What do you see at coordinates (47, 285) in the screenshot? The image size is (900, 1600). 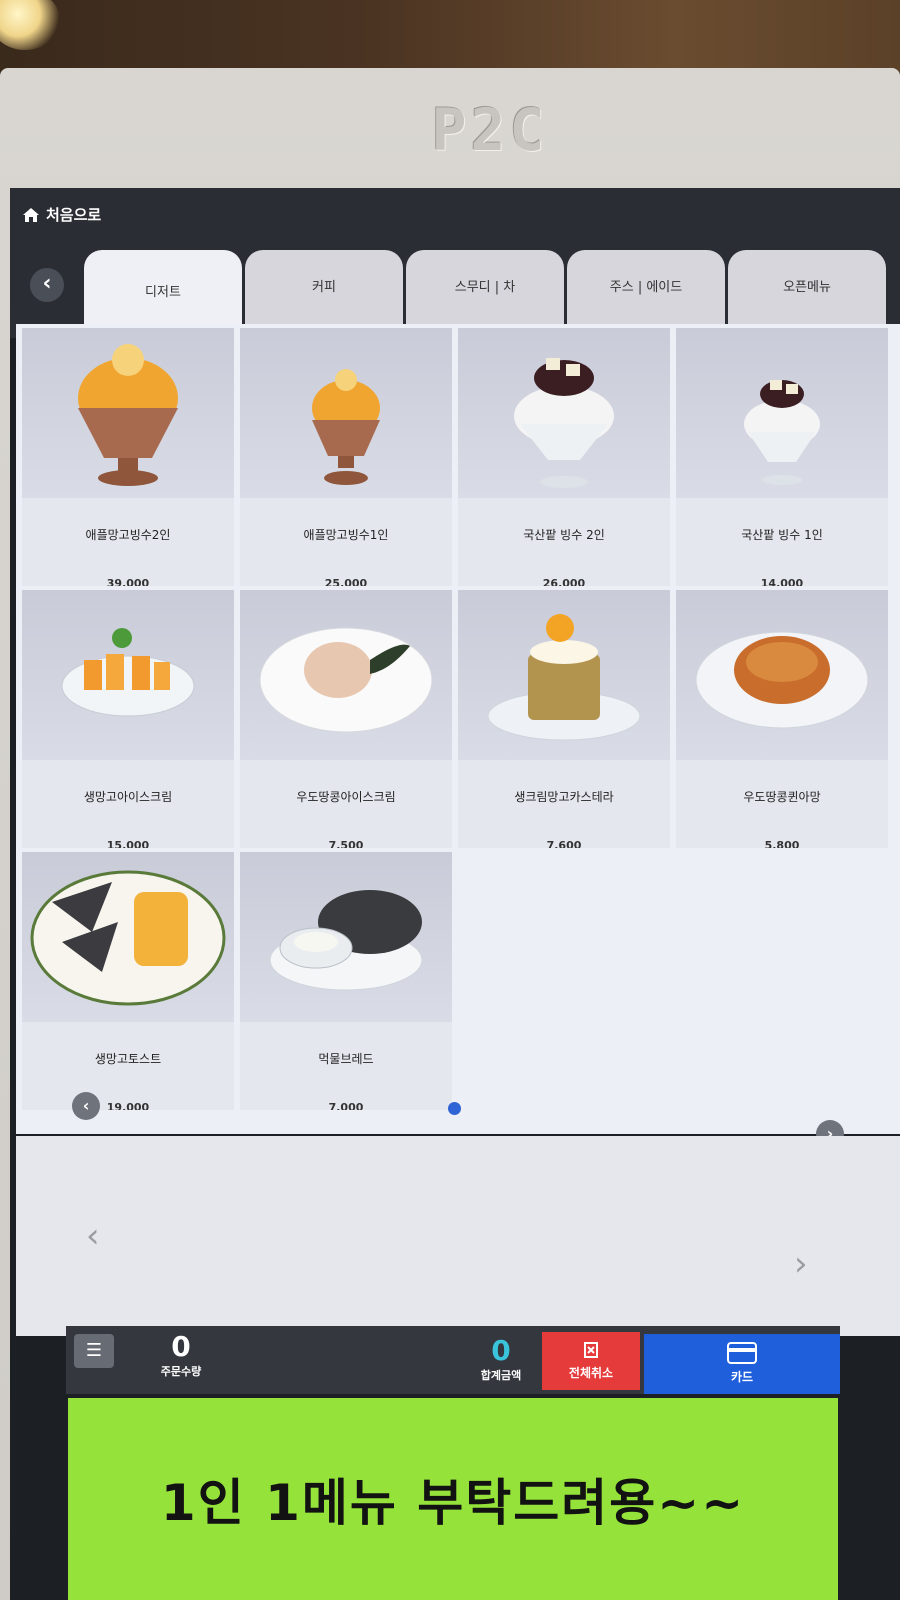 I see `tab-scroll-left-button: ‹` at bounding box center [47, 285].